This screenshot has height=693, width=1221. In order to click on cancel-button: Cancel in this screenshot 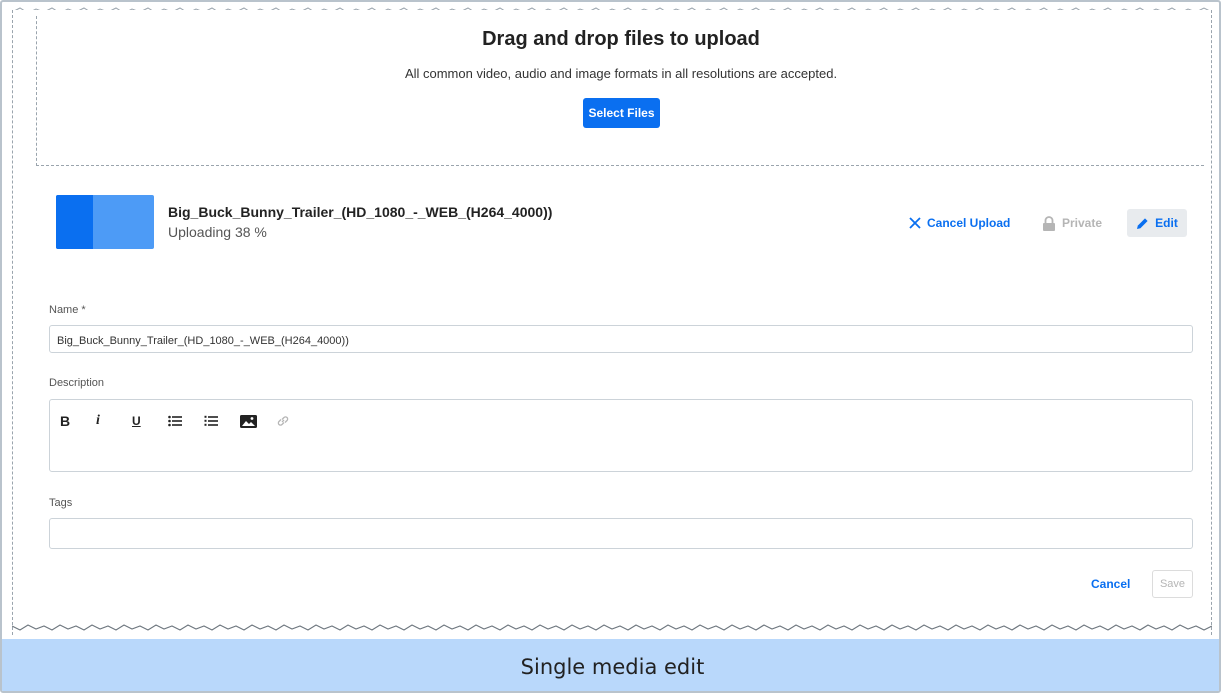, I will do `click(1110, 584)`.